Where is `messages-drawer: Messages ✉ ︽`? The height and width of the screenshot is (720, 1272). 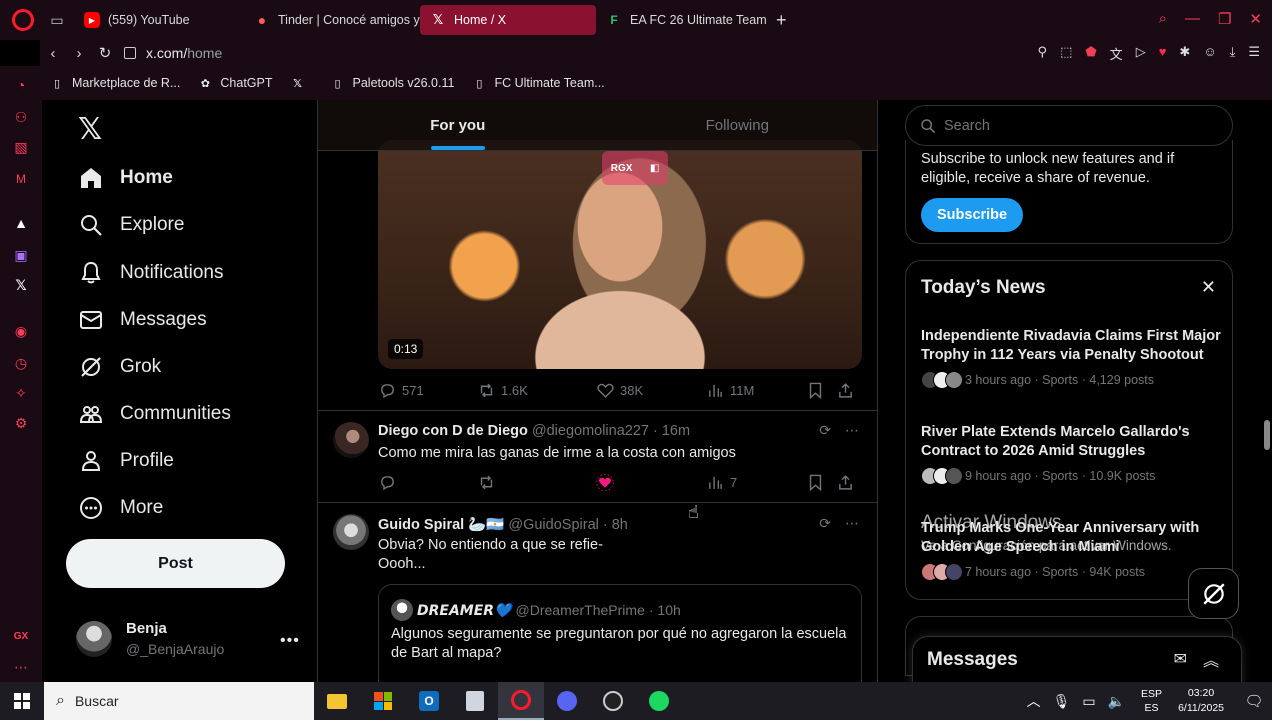
messages-drawer: Messages ✉ ︽ is located at coordinates (1077, 659).